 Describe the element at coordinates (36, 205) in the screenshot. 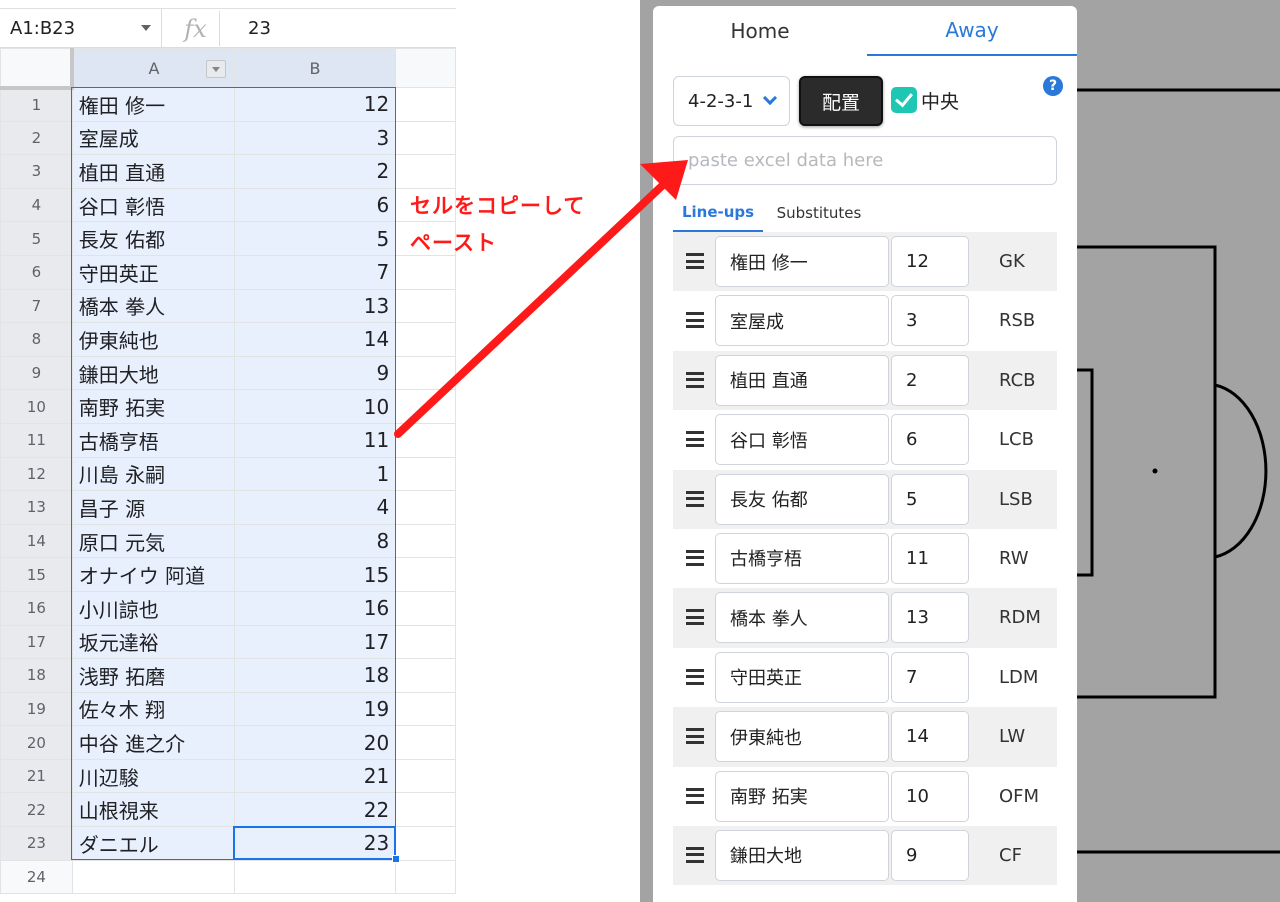

I see `row-number: 4` at that location.